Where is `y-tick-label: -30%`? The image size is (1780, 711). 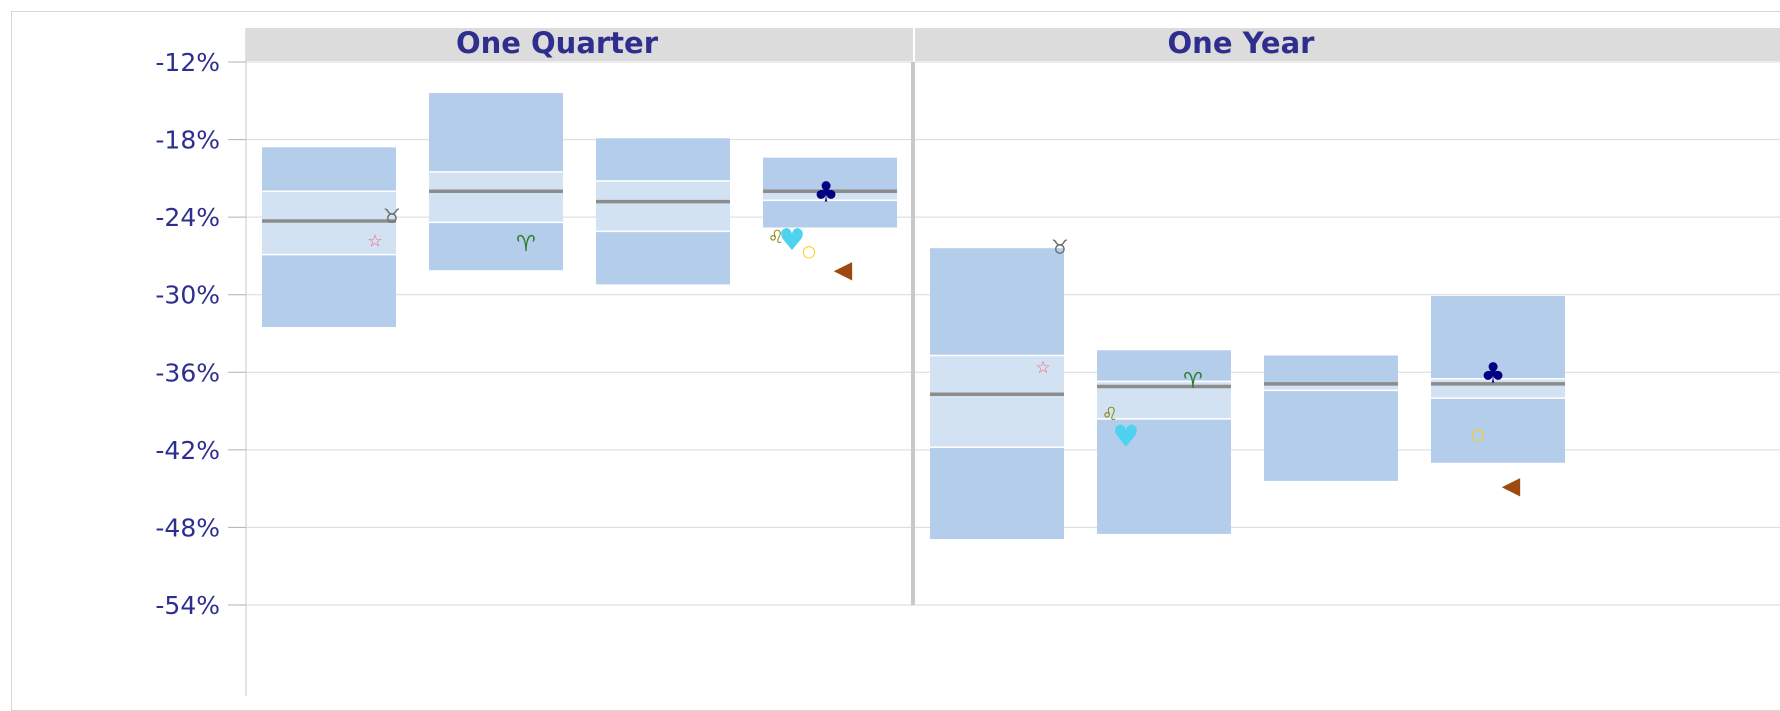
y-tick-label: -30% is located at coordinates (187, 295).